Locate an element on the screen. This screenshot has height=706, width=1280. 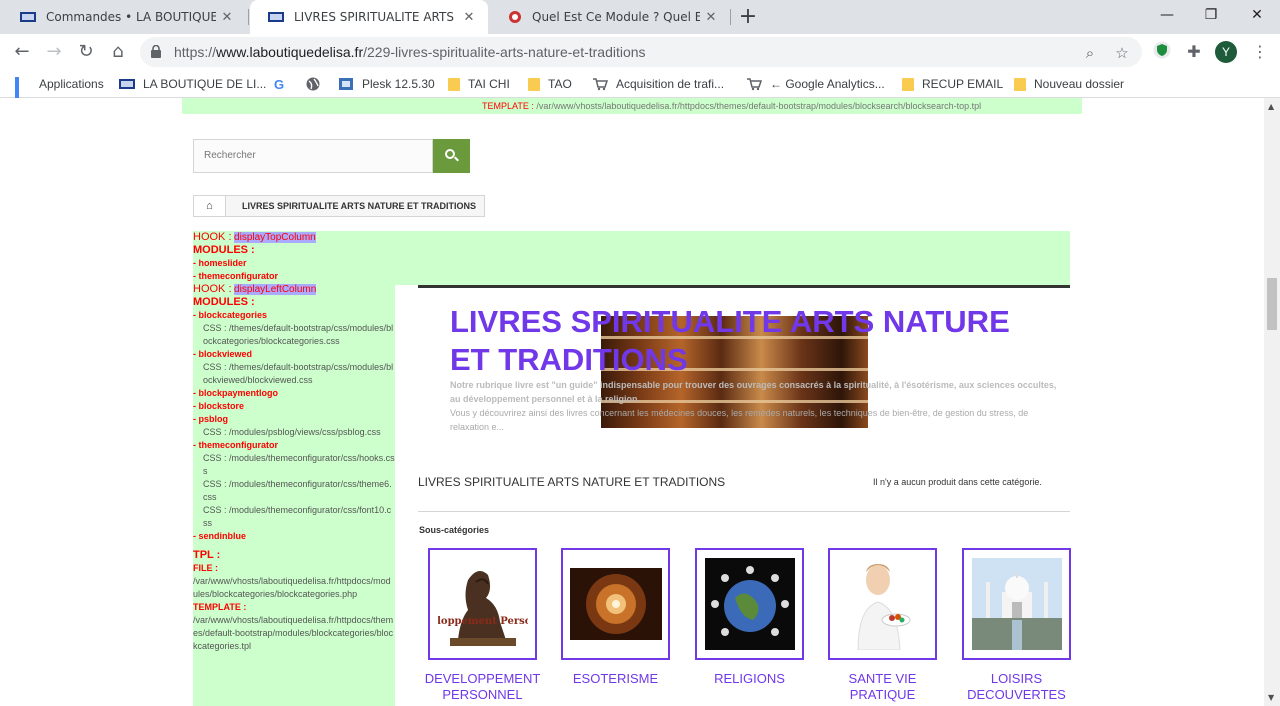
bookmark-tao: TAO is located at coordinates (550, 84).